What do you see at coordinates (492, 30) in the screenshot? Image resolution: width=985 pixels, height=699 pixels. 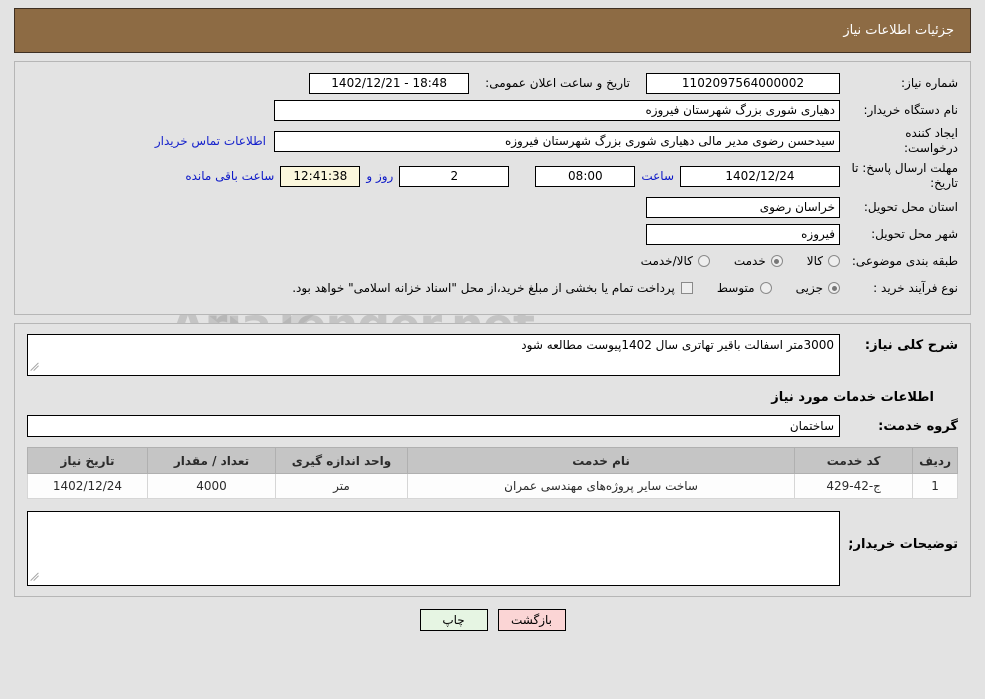 I see `page-header: جزئیات اطلاعات نیاز` at bounding box center [492, 30].